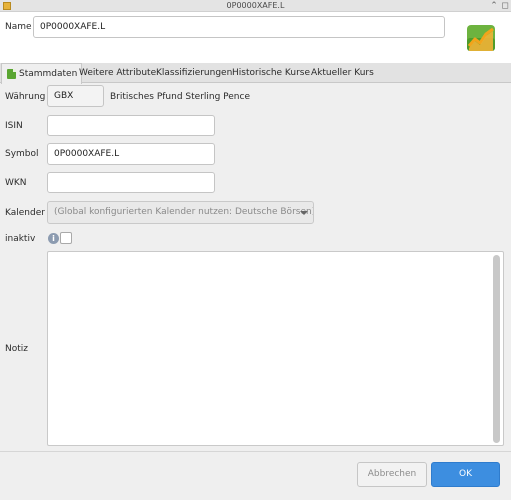 This screenshot has height=500, width=511. I want to click on tab-label: Weitere Attribute, so click(118, 73).